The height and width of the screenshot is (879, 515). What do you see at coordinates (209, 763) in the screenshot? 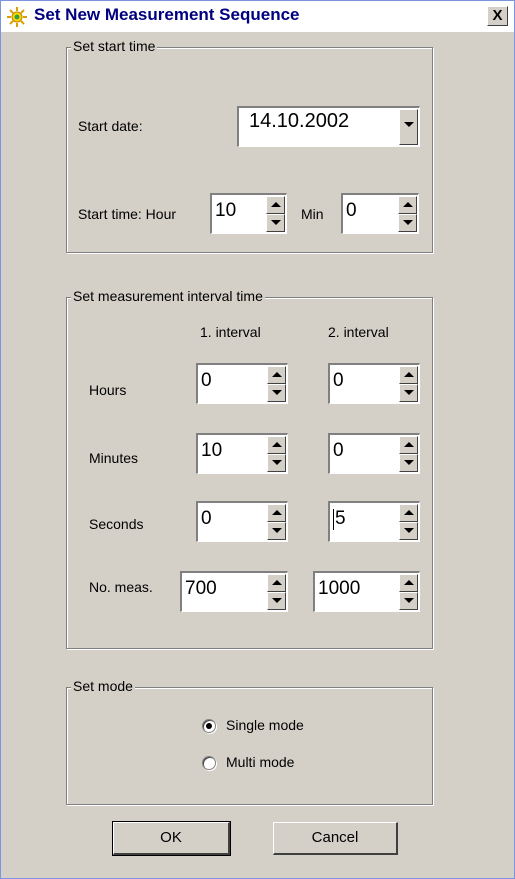
I see `multi-mode-radio` at bounding box center [209, 763].